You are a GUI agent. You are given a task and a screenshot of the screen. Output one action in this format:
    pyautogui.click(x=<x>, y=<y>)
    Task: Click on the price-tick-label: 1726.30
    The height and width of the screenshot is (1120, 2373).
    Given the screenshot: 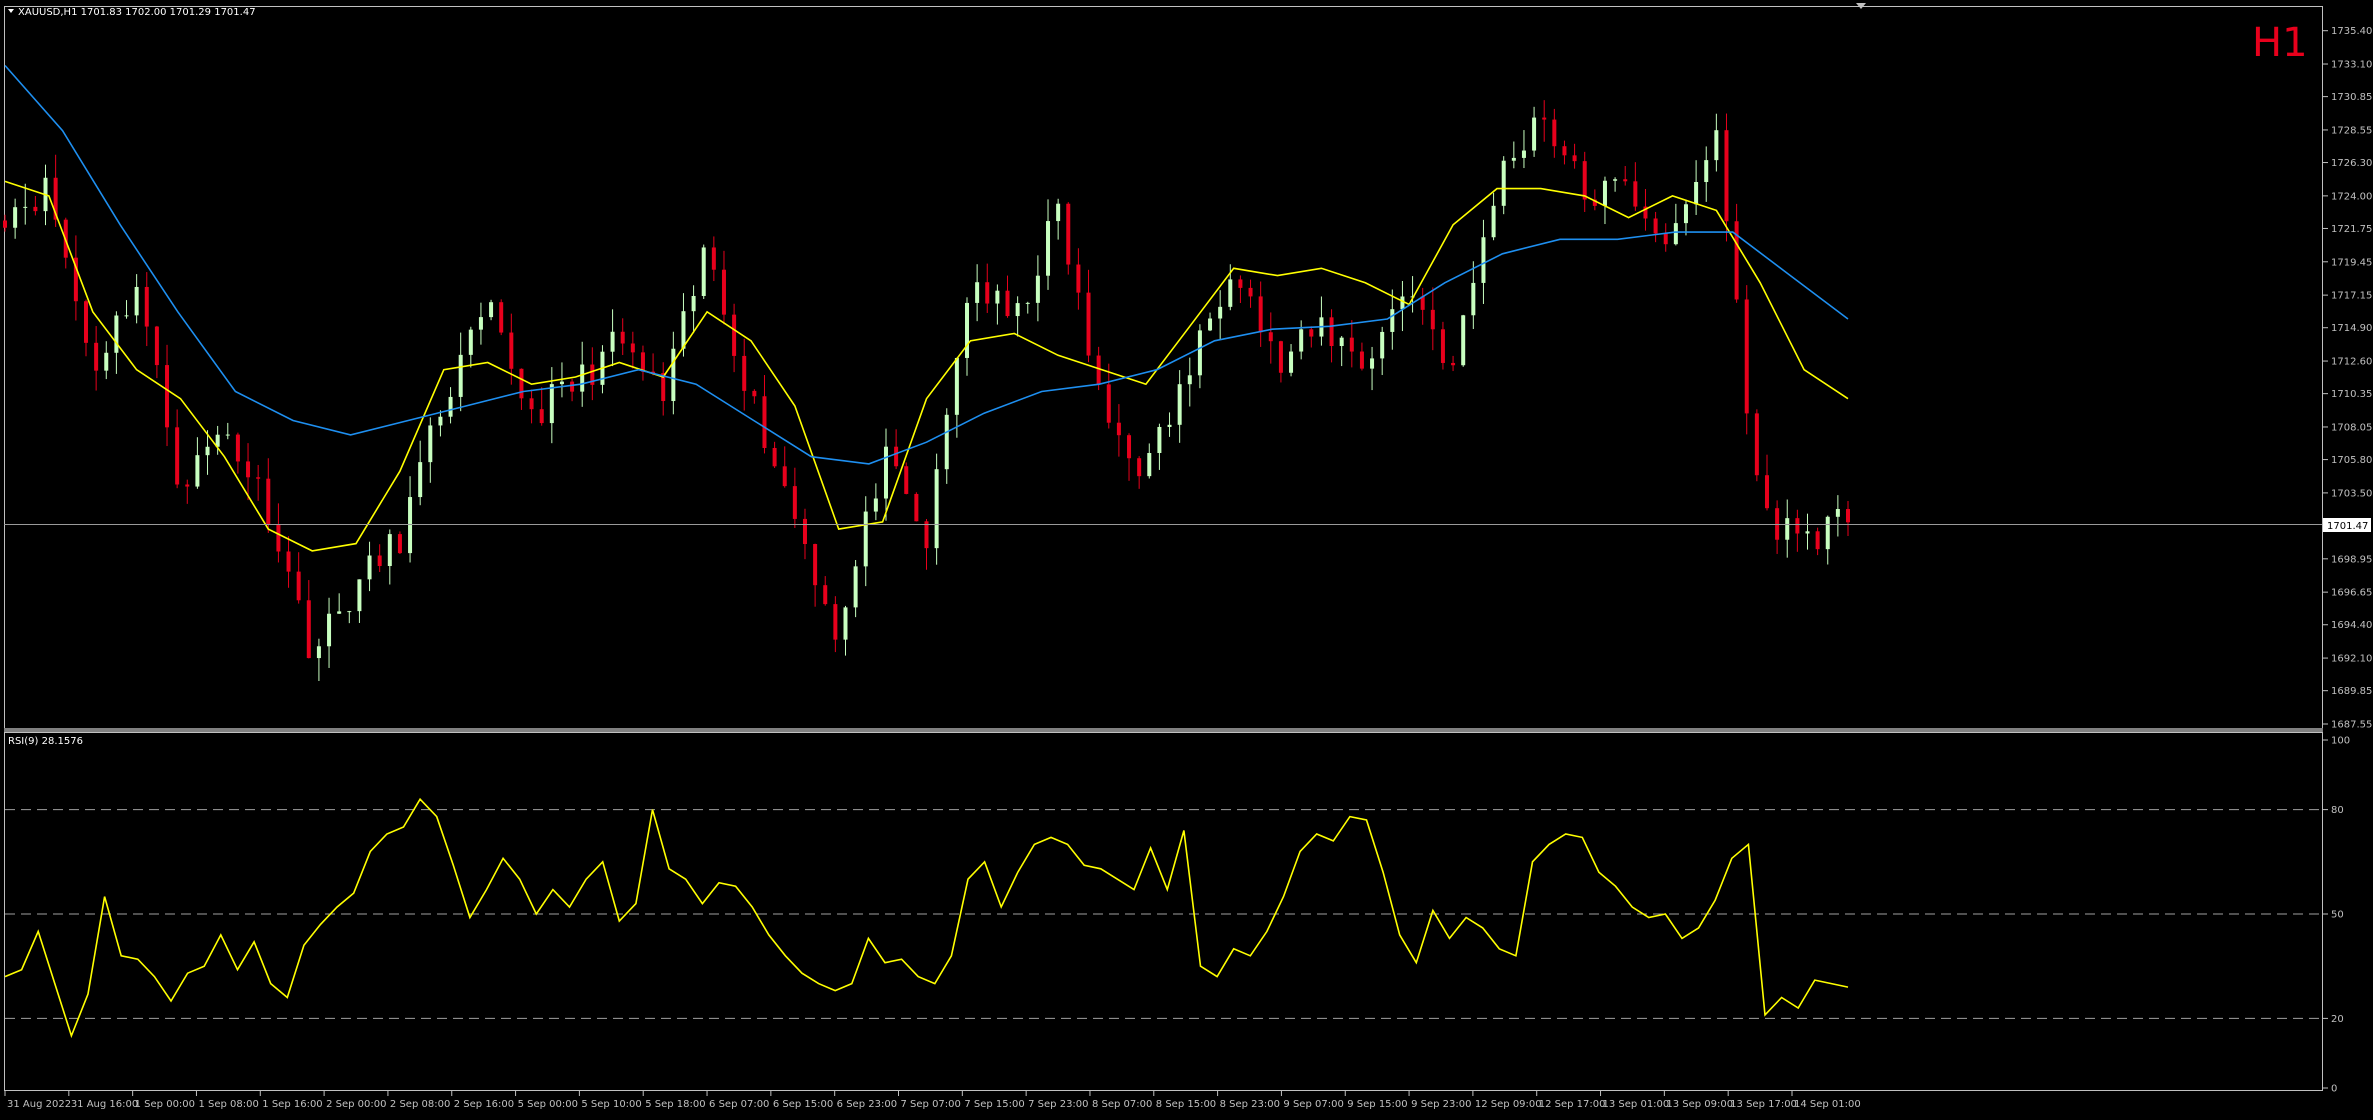 What is the action you would take?
    pyautogui.click(x=2351, y=163)
    